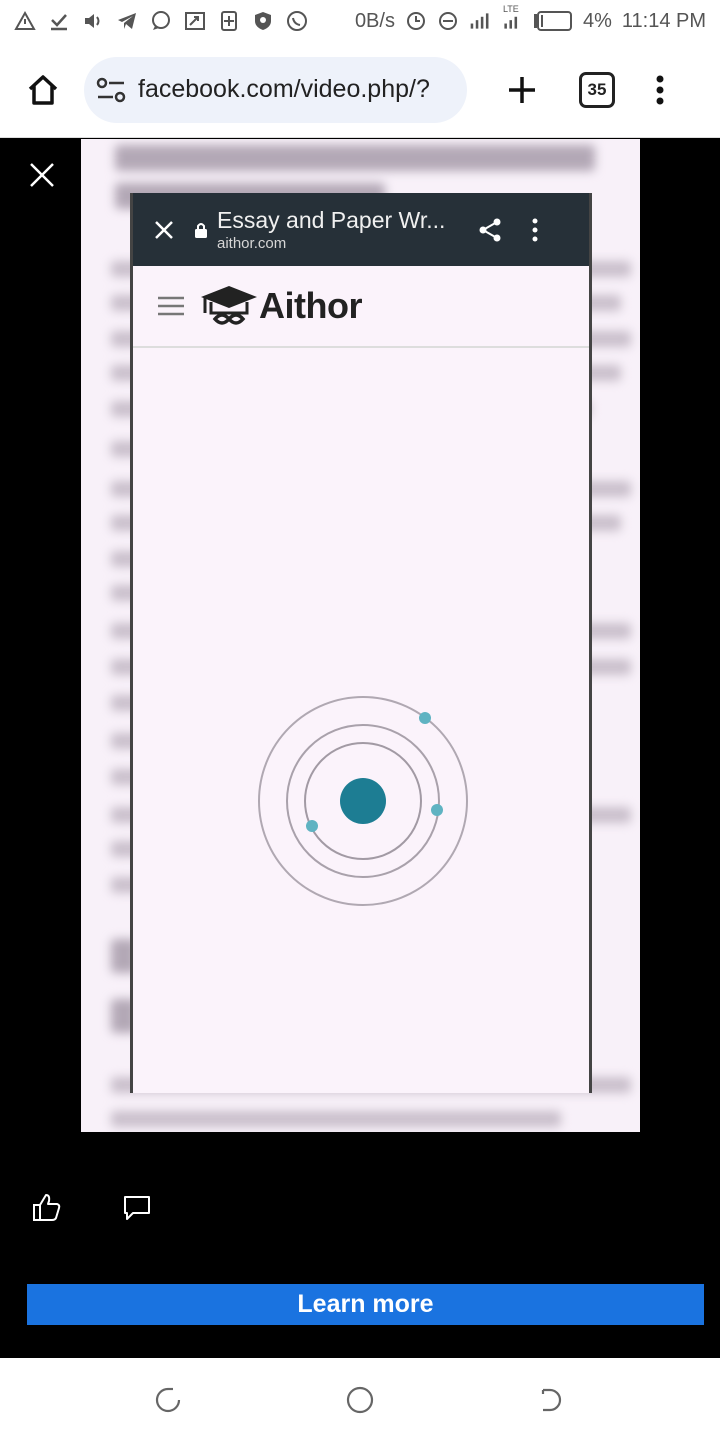 The image size is (720, 1440). I want to click on new-tab-button, so click(522, 90).